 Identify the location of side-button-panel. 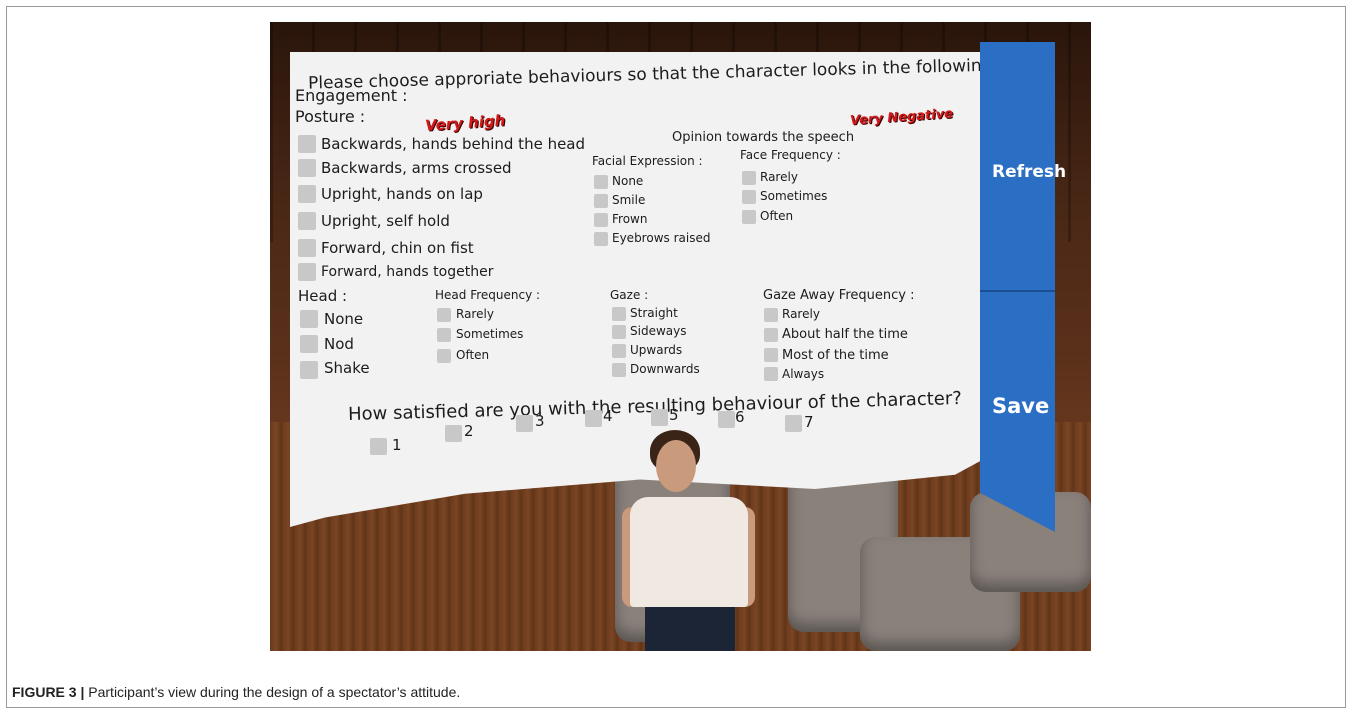
(1017, 287).